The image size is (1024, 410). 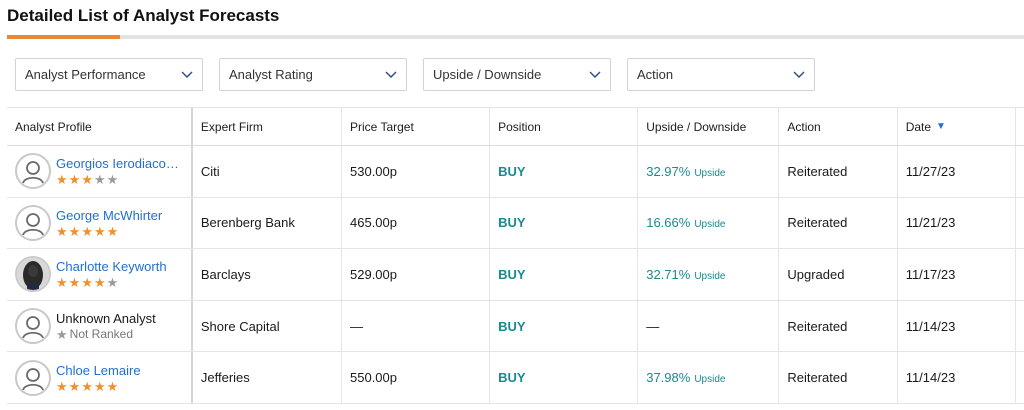 I want to click on cell-price-target: 530.00p, so click(x=416, y=171).